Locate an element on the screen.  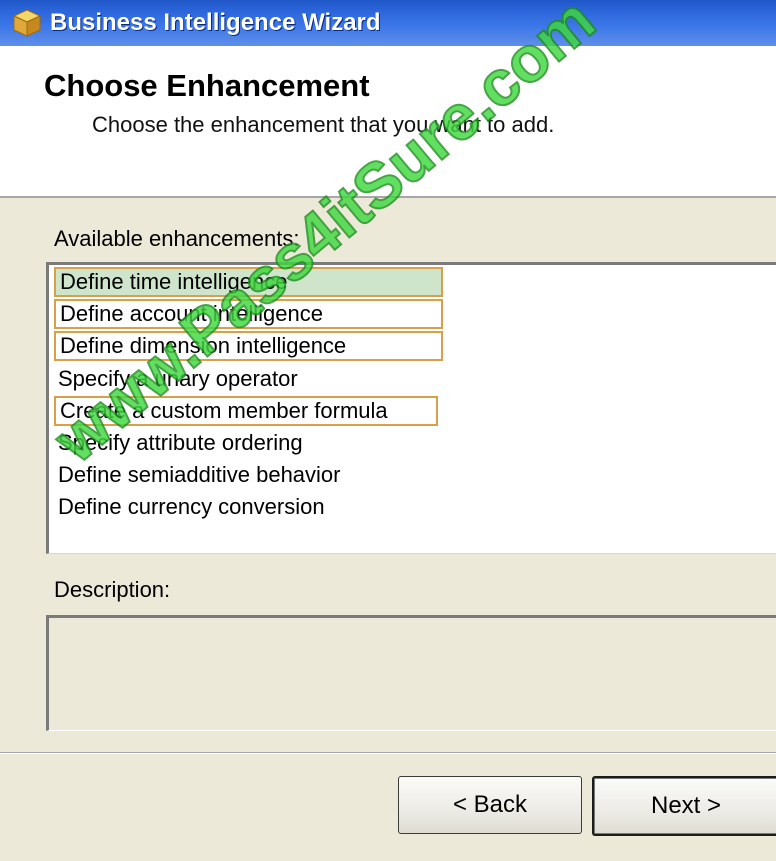
list-item-define-dimension-intelligence: Define dimension intelligence is located at coordinates (248, 346).